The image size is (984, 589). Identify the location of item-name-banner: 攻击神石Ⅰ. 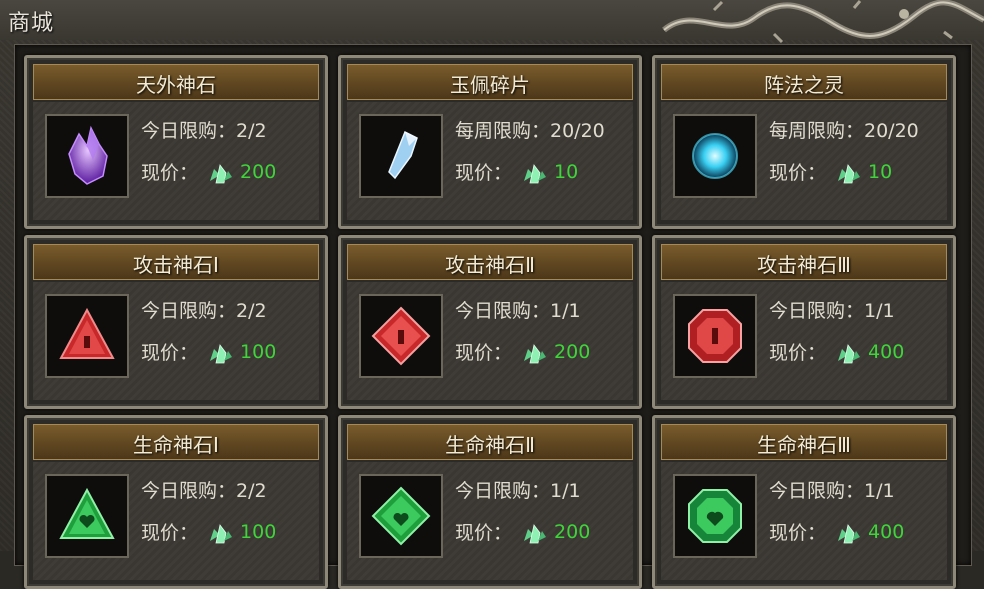
(176, 262).